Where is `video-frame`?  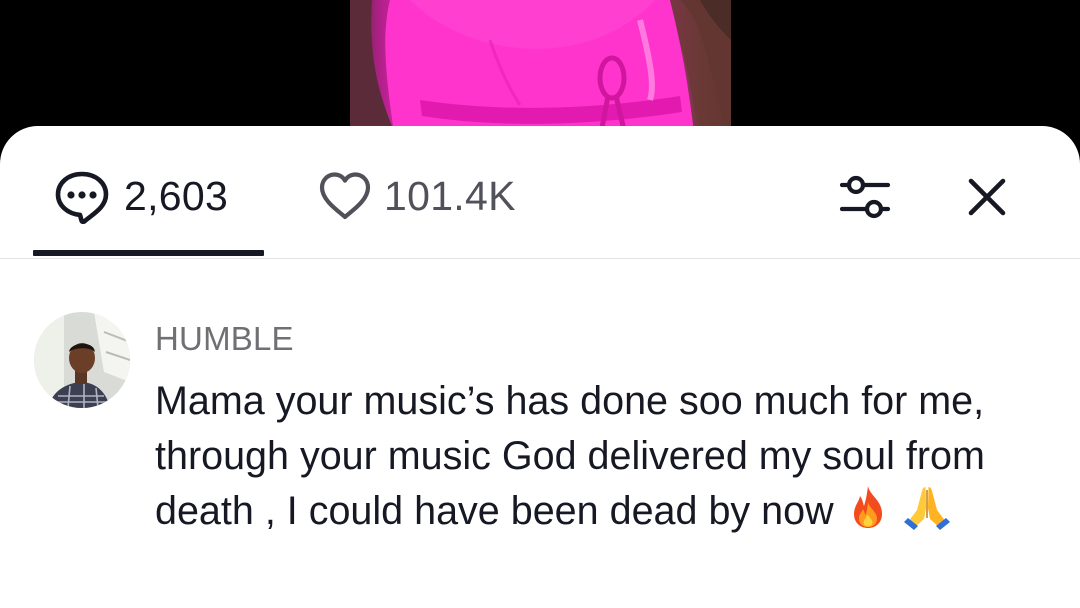 video-frame is located at coordinates (540, 70).